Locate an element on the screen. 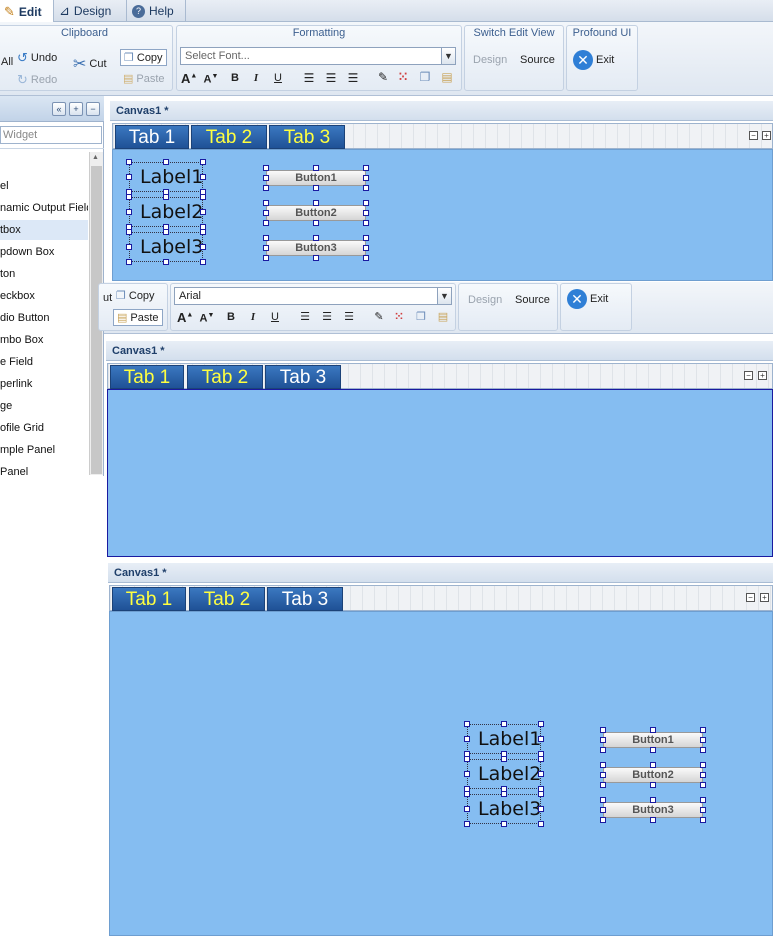 The width and height of the screenshot is (773, 938). widget-list-item: Panel is located at coordinates (44, 472).